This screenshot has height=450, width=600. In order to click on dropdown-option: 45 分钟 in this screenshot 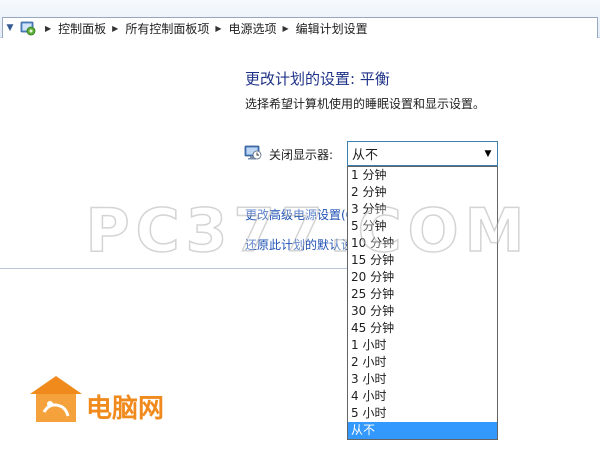, I will do `click(422, 328)`.